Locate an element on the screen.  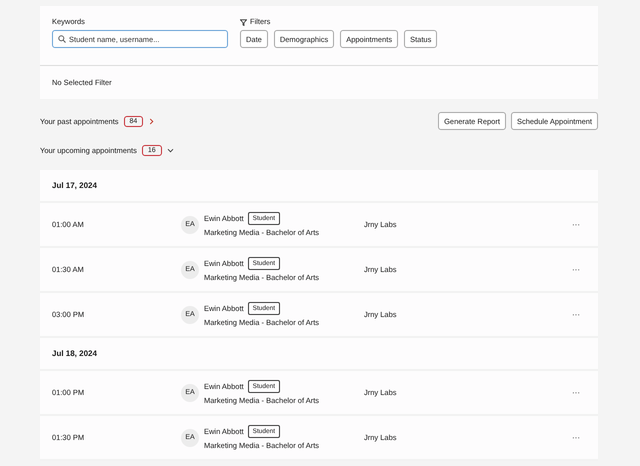
filter-icon is located at coordinates (243, 22).